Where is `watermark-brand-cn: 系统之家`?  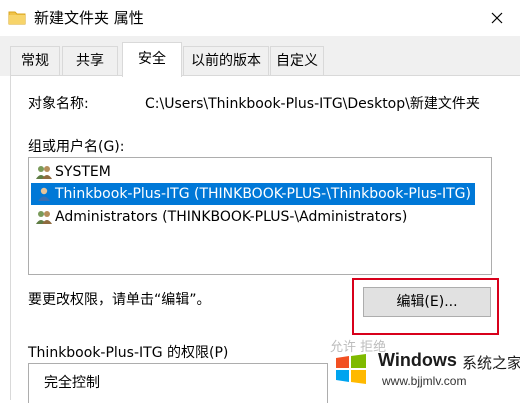
watermark-brand-cn: 系统之家 is located at coordinates (491, 363).